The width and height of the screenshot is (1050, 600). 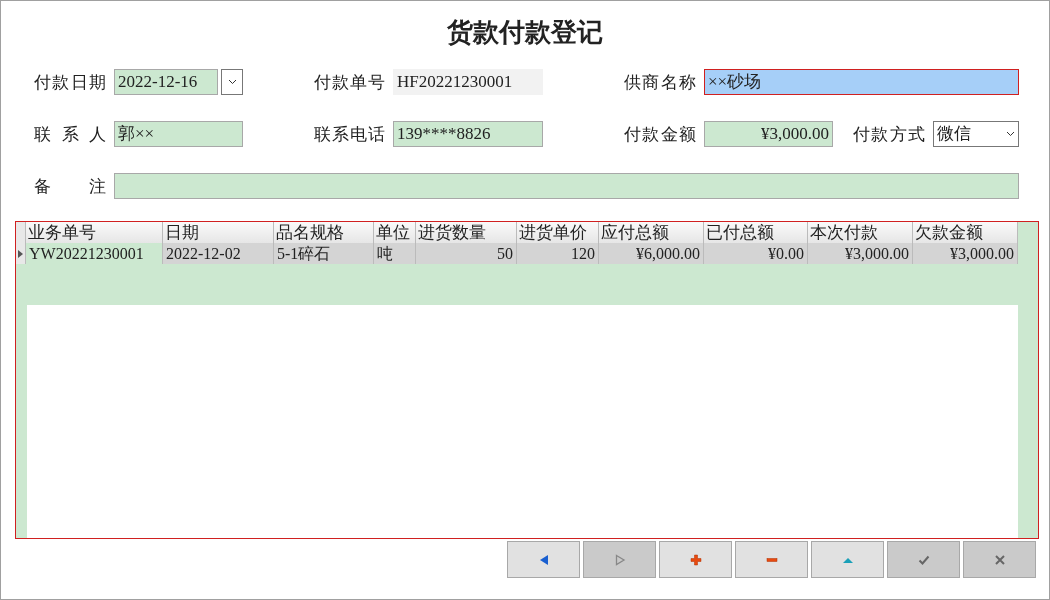 What do you see at coordinates (21, 232) in the screenshot?
I see `row-selector-header` at bounding box center [21, 232].